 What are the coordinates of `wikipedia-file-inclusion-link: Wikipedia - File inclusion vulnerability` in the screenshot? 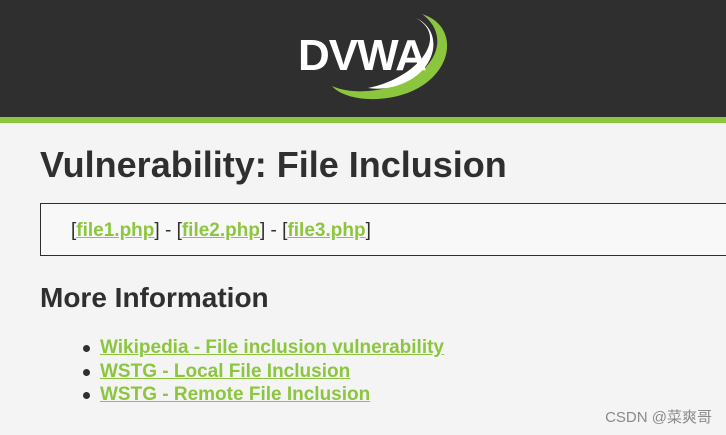 It's located at (272, 347).